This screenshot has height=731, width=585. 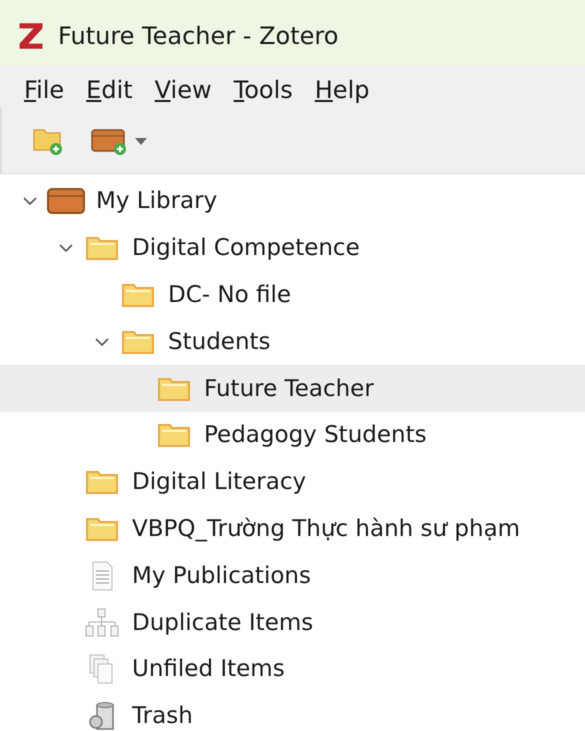 What do you see at coordinates (219, 482) in the screenshot?
I see `tree-item-label: Digital Literacy` at bounding box center [219, 482].